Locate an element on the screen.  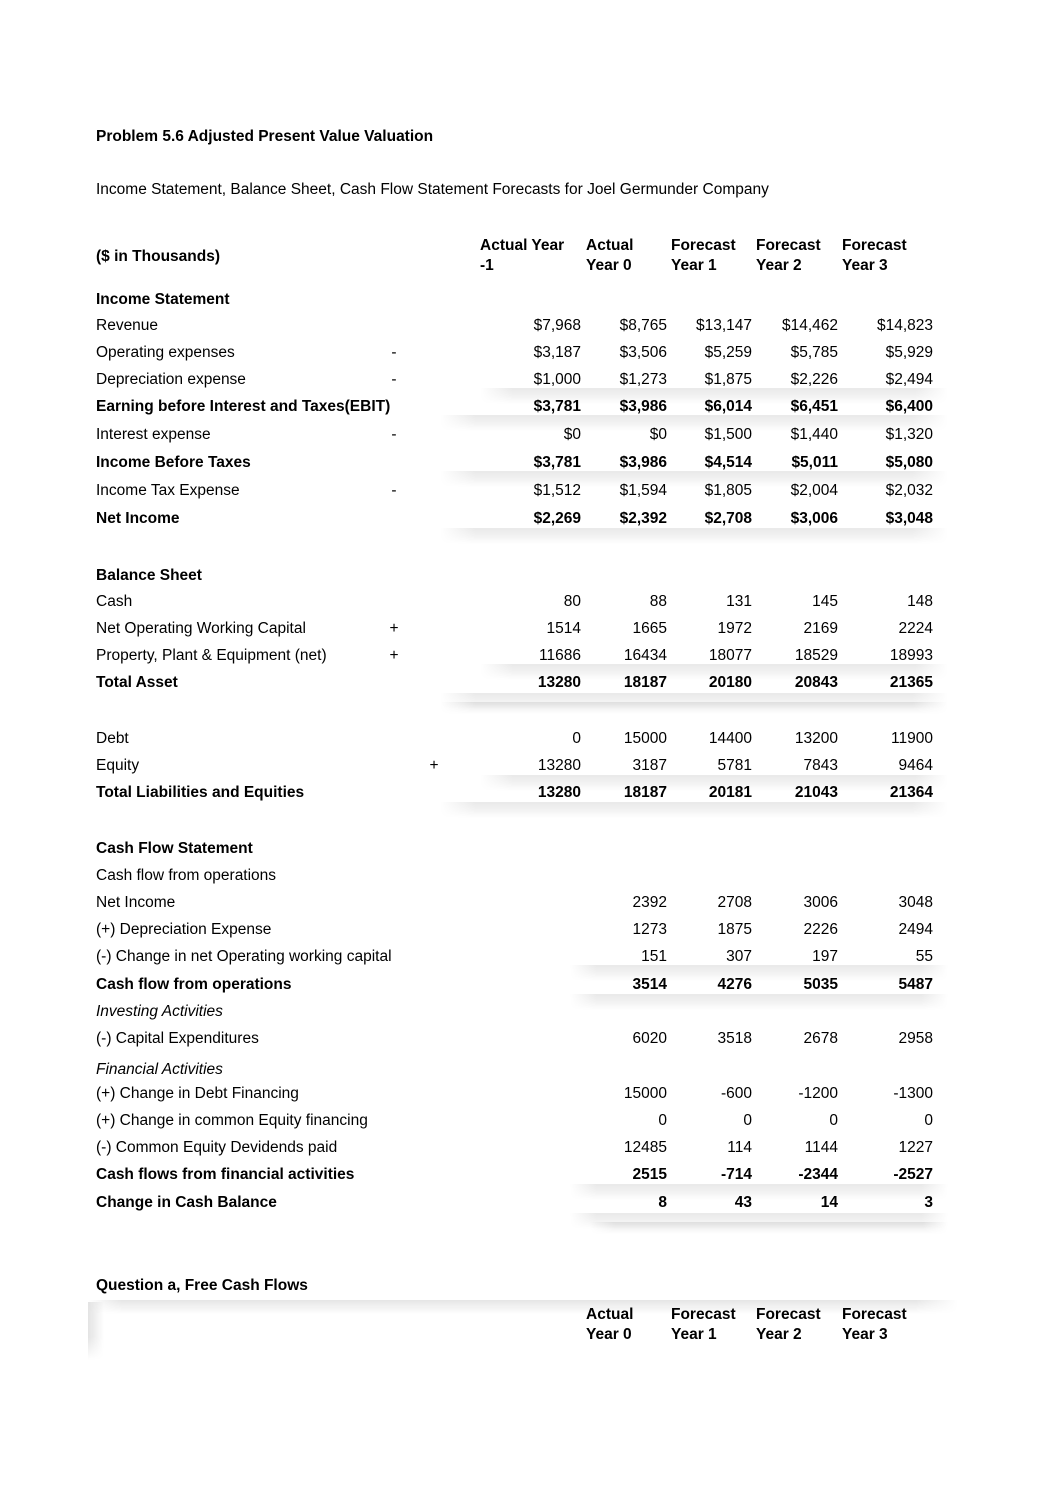
table-row-subtotal: Change in Cash Balance 8 43 14 3 is located at coordinates (526, 1204).